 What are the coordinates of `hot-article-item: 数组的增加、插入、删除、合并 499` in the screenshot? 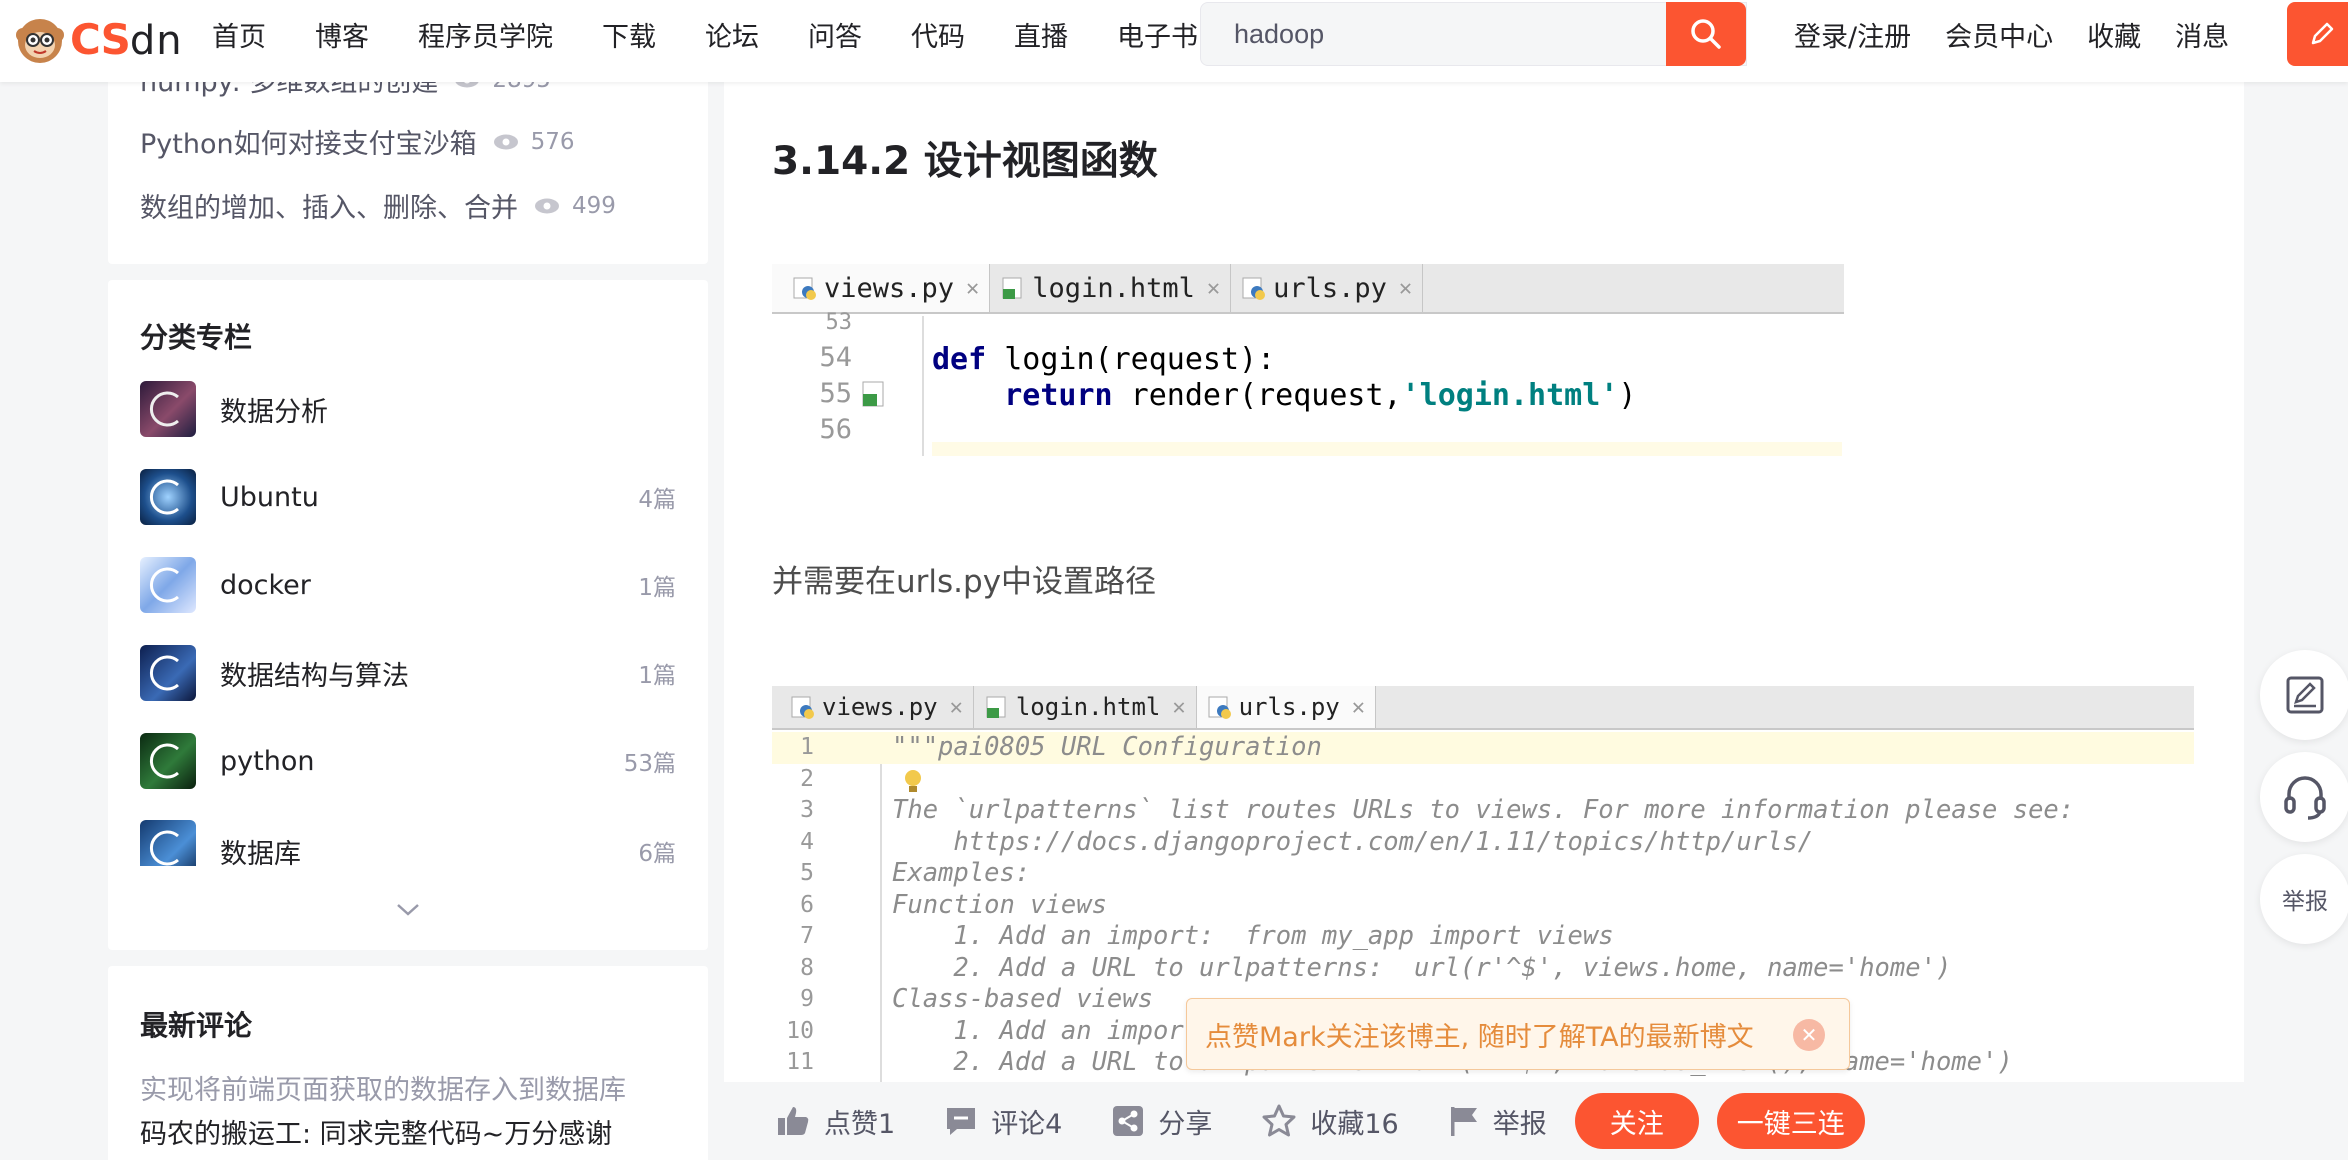 It's located at (378, 205).